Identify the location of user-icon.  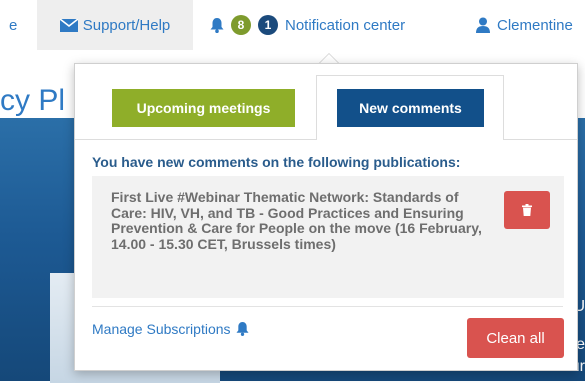
(483, 25).